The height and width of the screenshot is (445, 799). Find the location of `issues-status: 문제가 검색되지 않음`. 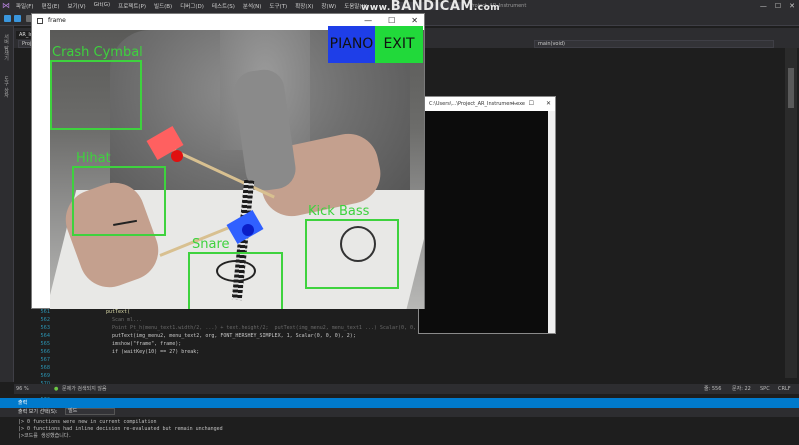

issues-status: 문제가 검색되지 않음 is located at coordinates (84, 389).